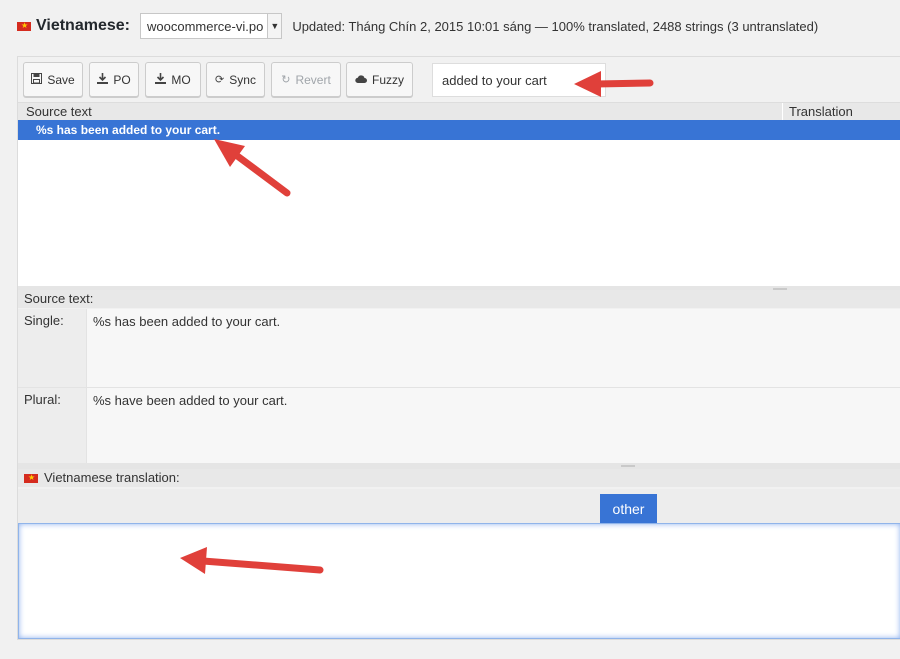  Describe the element at coordinates (286, 80) in the screenshot. I see `revert-icon: ↻` at that location.